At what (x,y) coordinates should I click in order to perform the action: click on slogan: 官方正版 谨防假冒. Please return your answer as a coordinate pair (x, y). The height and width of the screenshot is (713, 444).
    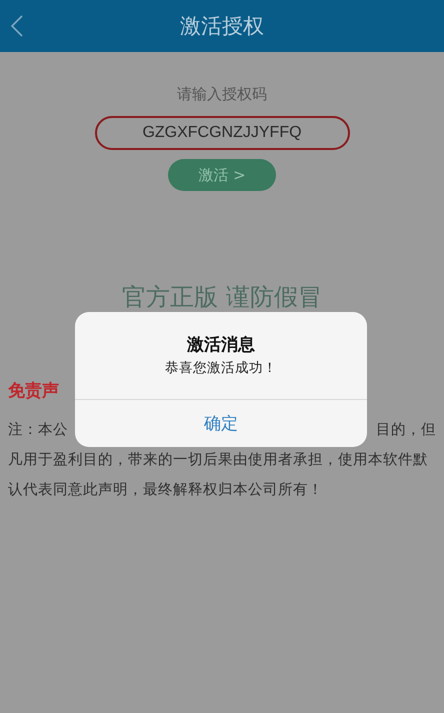
    Looking at the image, I should click on (222, 297).